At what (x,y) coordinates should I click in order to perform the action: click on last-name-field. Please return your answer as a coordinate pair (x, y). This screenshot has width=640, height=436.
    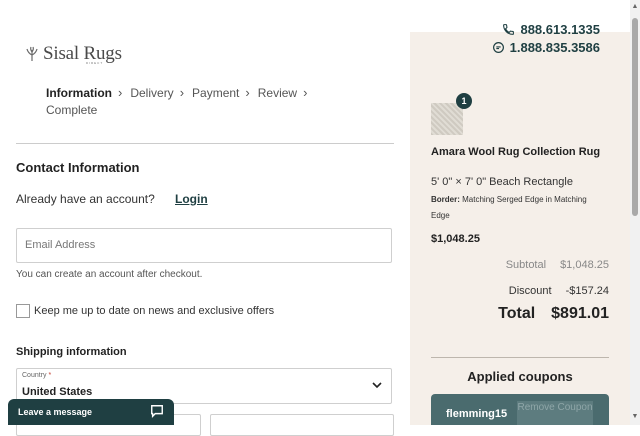
    Looking at the image, I should click on (302, 425).